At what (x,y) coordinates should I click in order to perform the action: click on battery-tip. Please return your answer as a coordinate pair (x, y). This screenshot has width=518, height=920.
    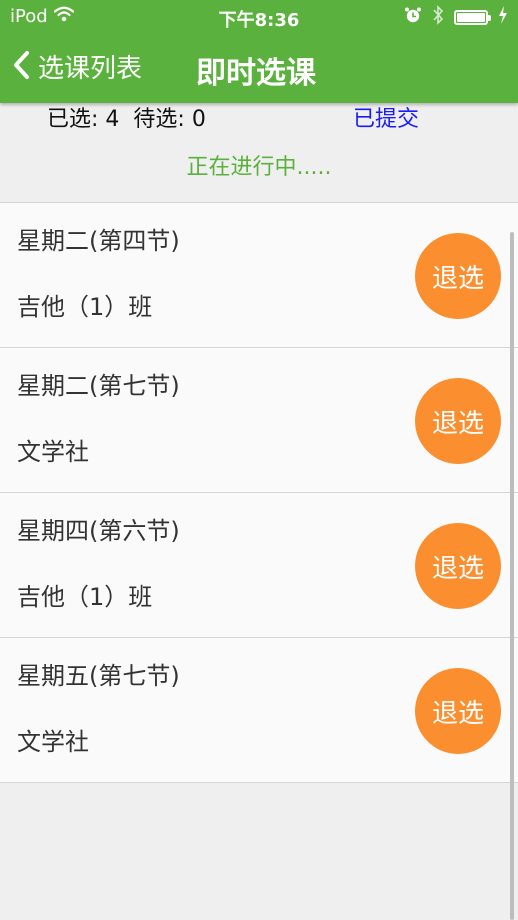
    Looking at the image, I should click on (489, 18).